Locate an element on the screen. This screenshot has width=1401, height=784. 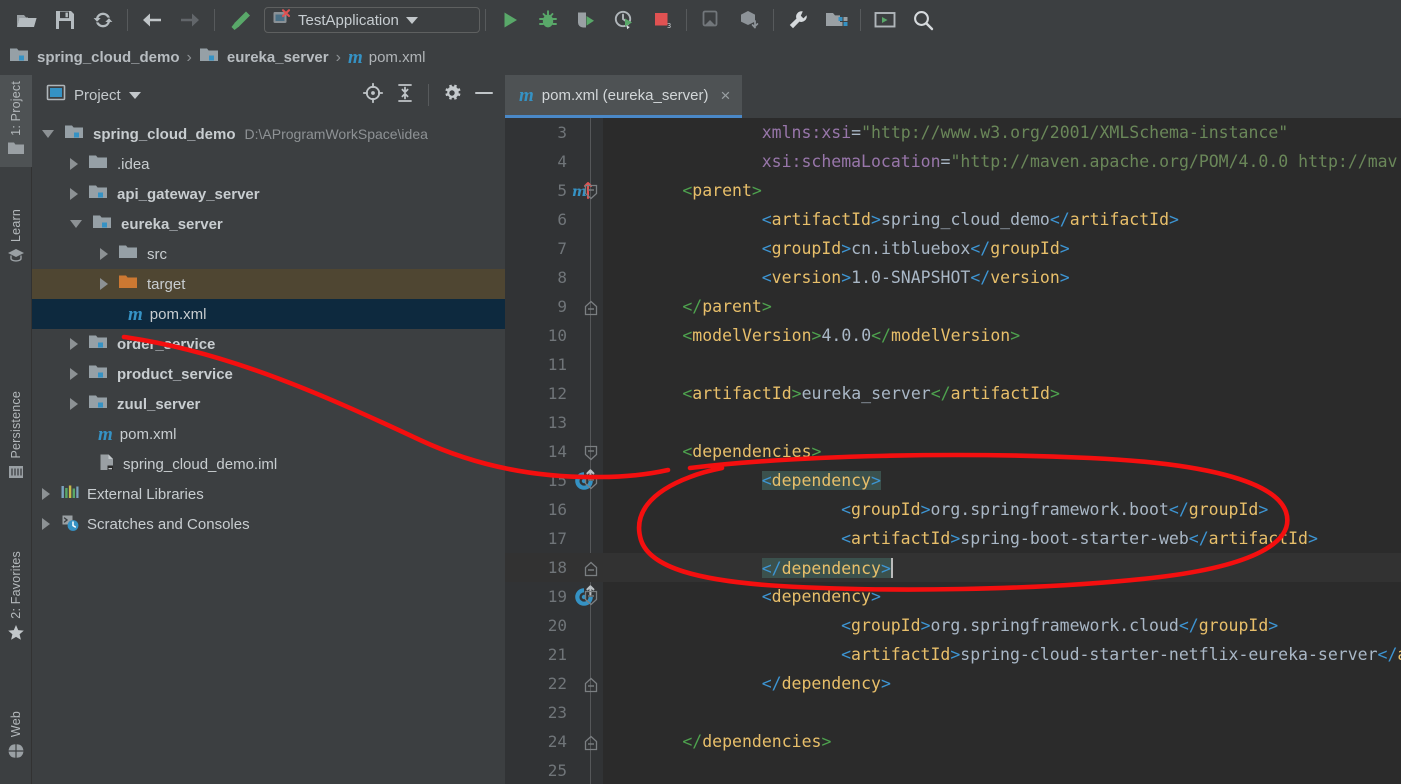
code-line: 10 <modelVersion>4.0.0</modelVersion> is located at coordinates (953, 335).